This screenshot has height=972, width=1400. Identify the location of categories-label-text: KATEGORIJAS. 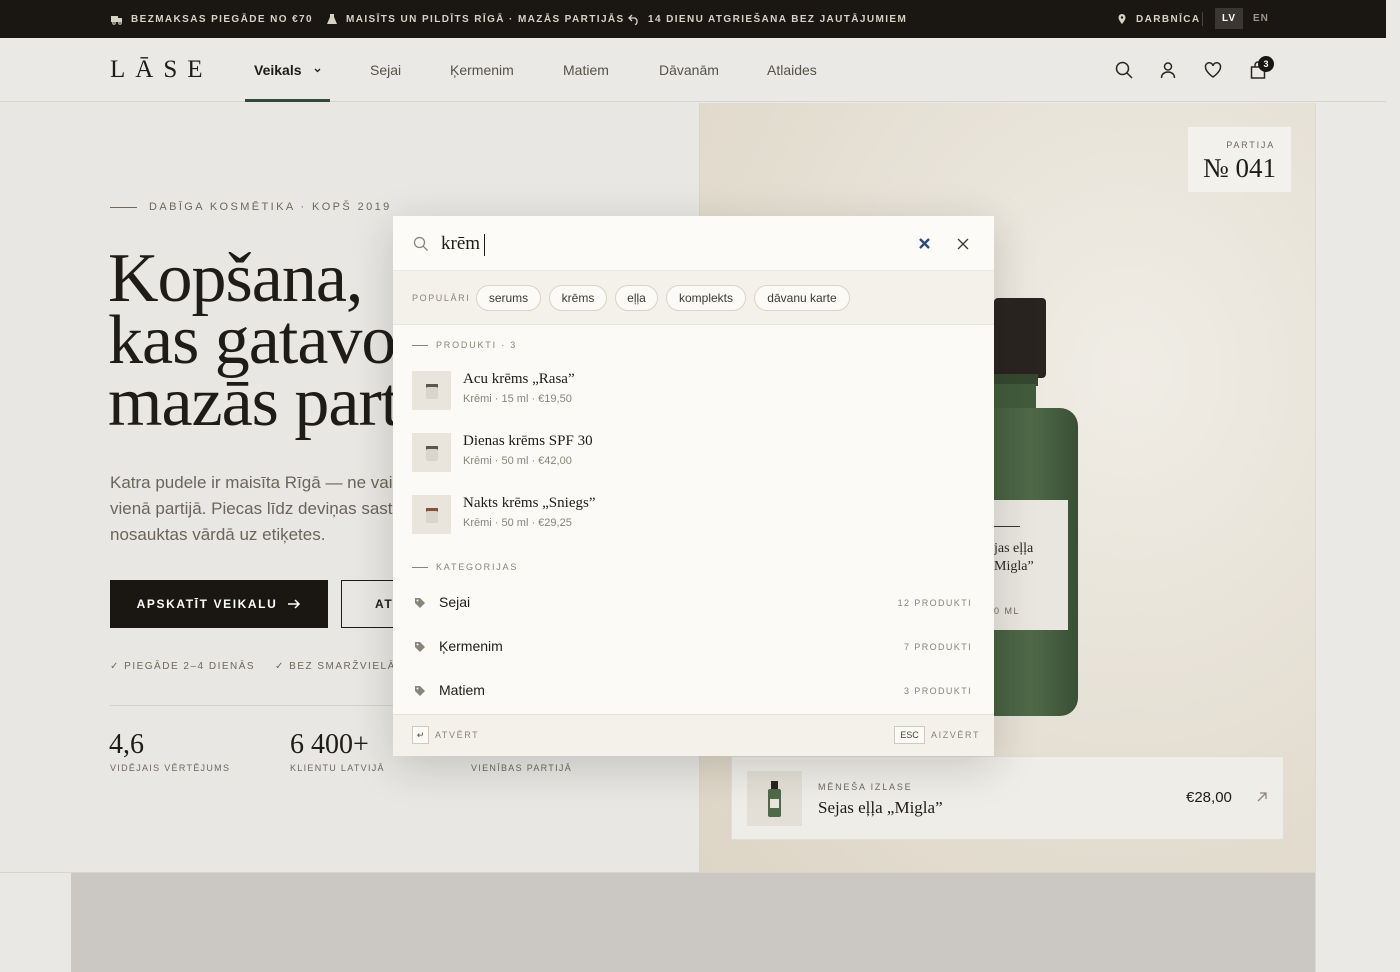
(477, 567).